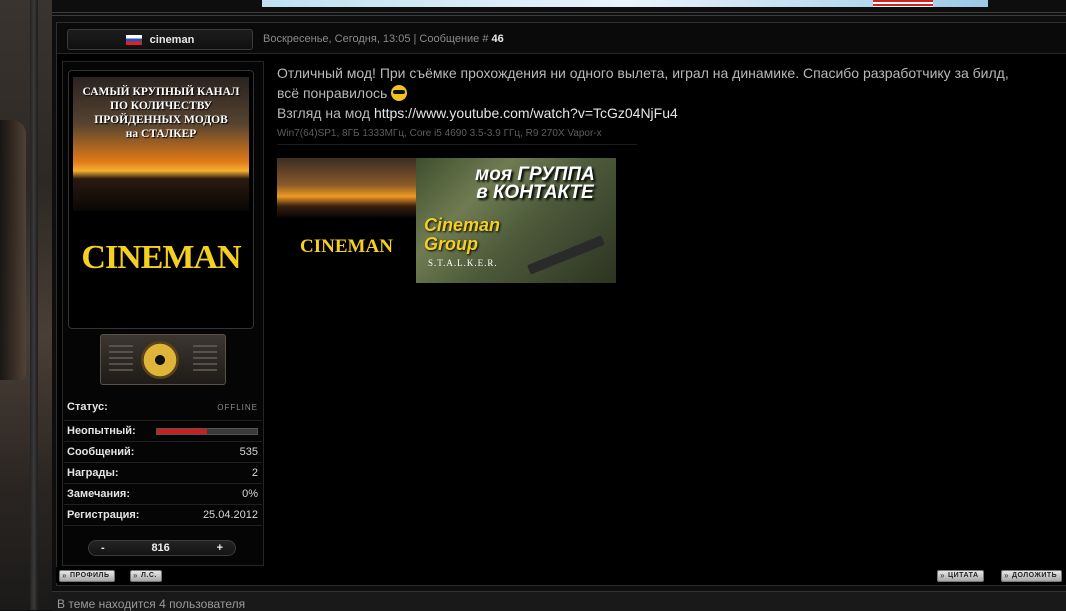  Describe the element at coordinates (451, 244) in the screenshot. I see `group-name-line: Group` at that location.